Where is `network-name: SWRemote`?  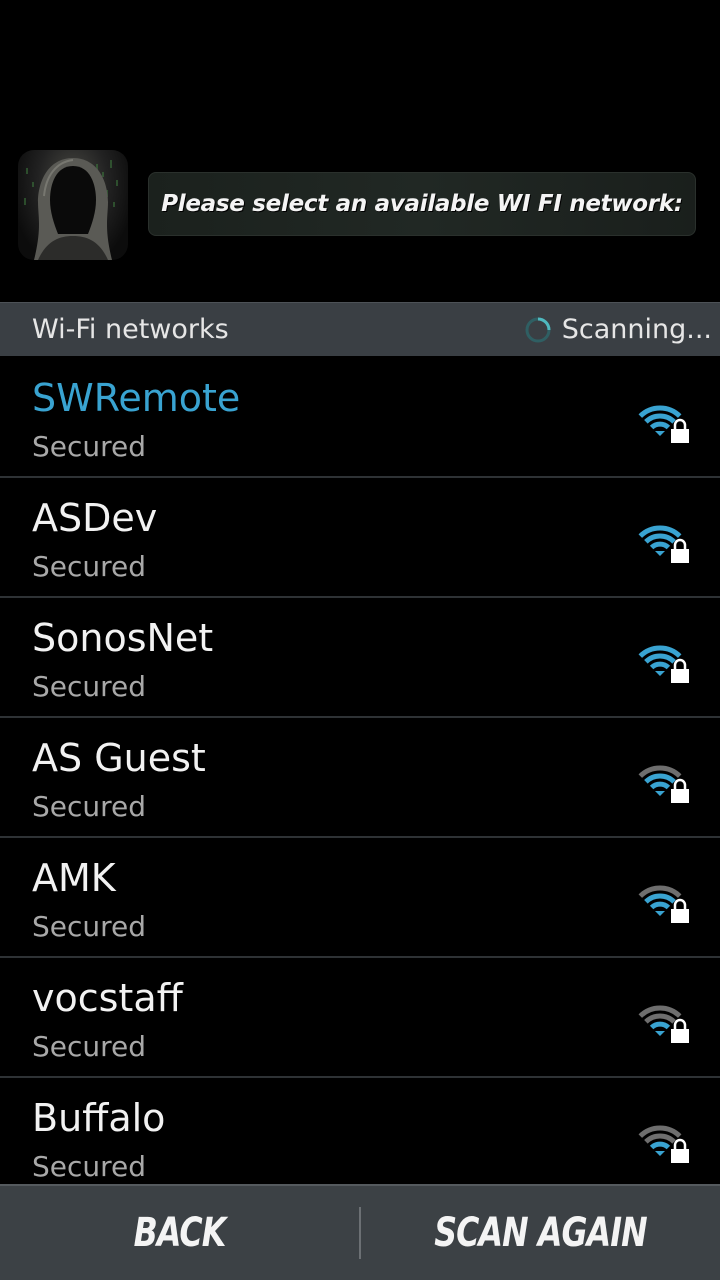
network-name: SWRemote is located at coordinates (136, 398).